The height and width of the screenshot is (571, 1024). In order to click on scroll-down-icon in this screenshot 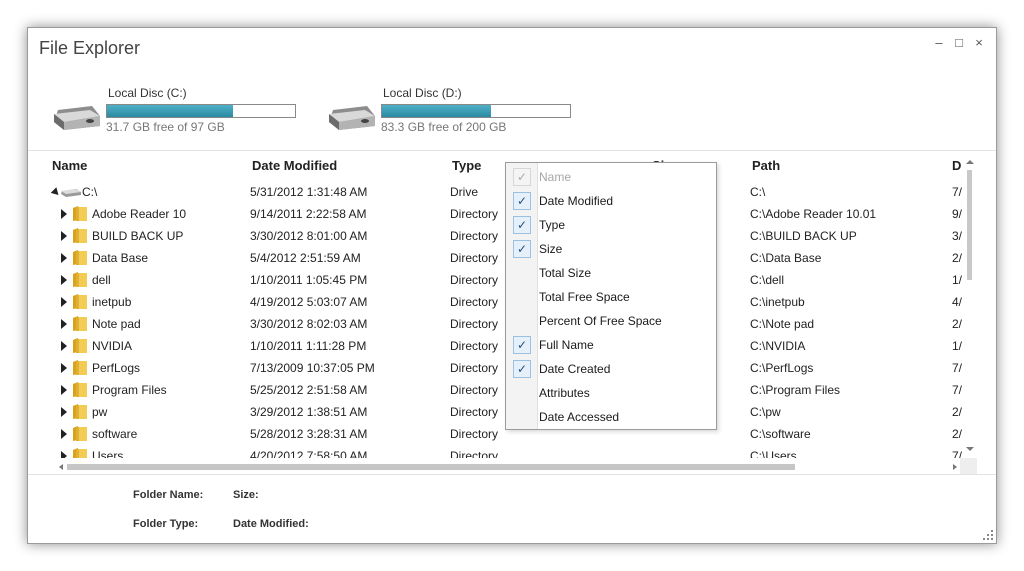, I will do `click(970, 449)`.